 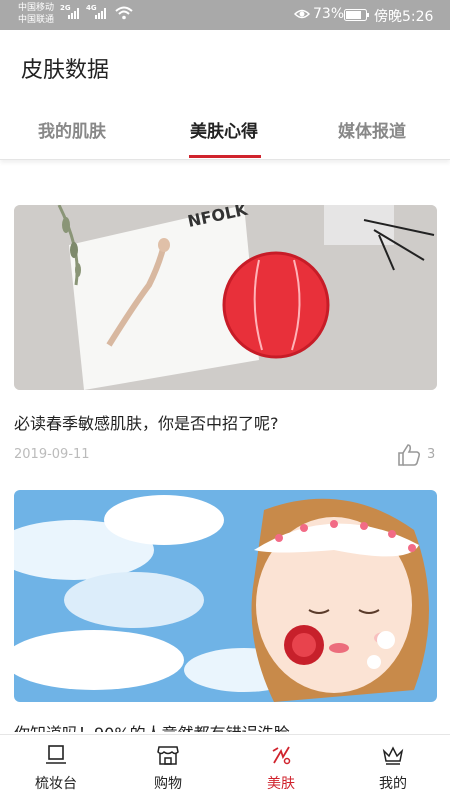 I want to click on wifi-icon, so click(x=124, y=13).